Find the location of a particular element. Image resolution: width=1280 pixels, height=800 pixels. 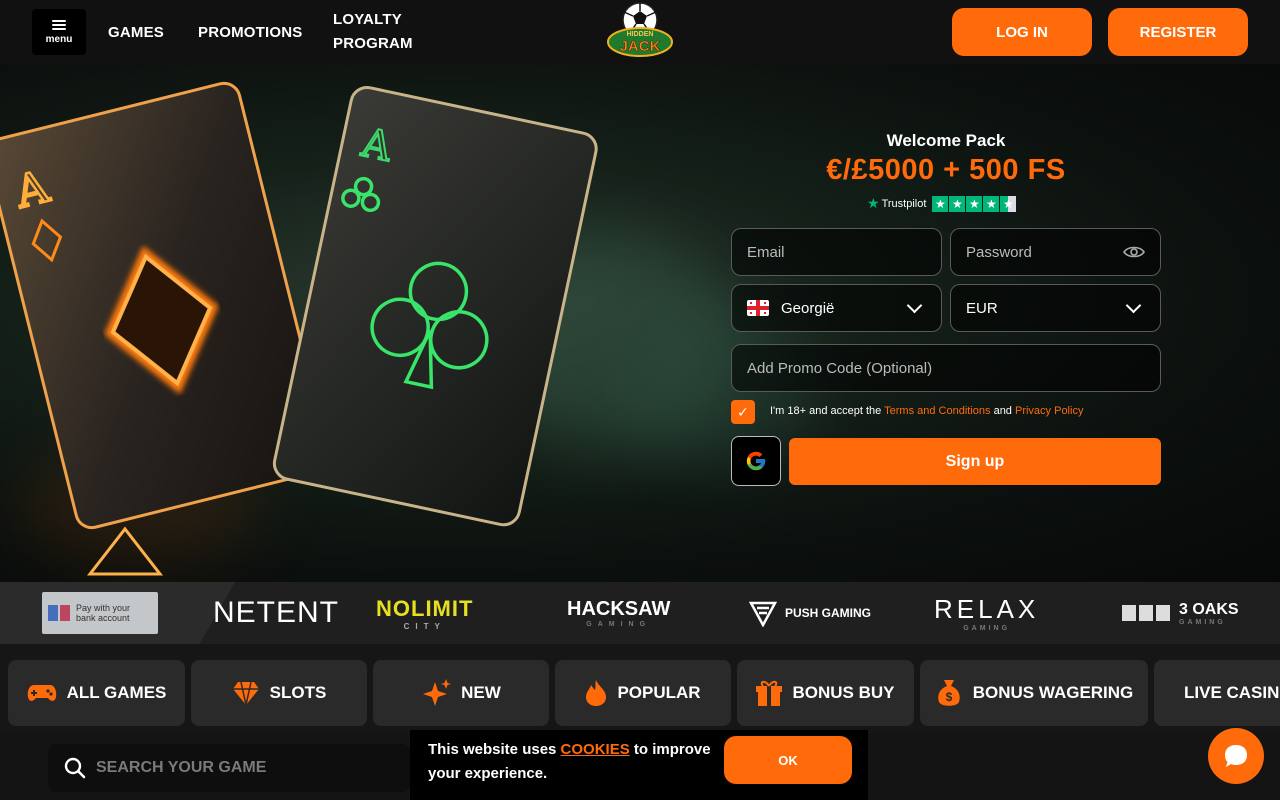

cookies-link: COOKIES is located at coordinates (595, 749).